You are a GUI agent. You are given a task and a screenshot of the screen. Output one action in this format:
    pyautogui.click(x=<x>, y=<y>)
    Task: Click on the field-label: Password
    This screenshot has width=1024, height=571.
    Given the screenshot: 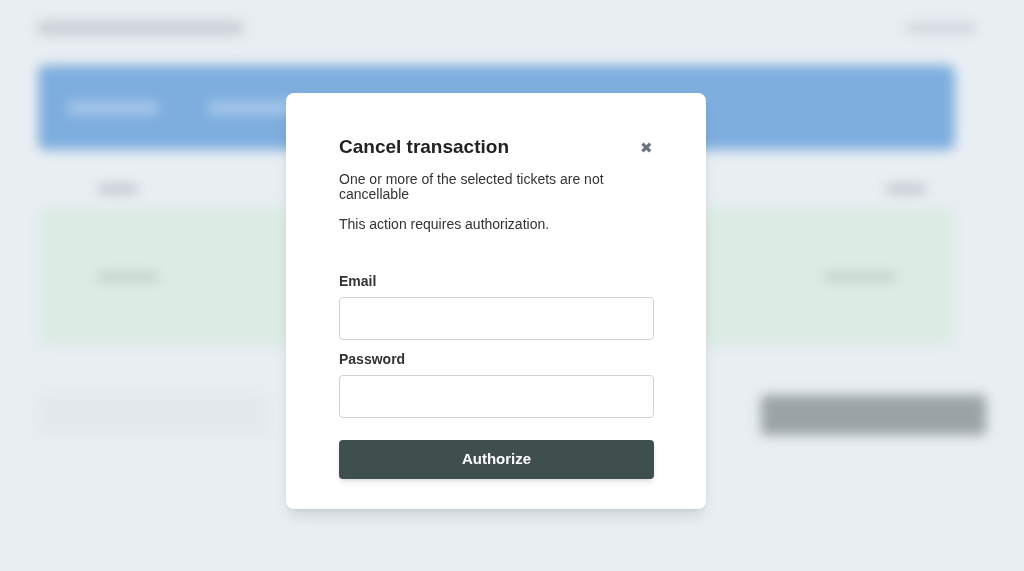 What is the action you would take?
    pyautogui.click(x=373, y=359)
    